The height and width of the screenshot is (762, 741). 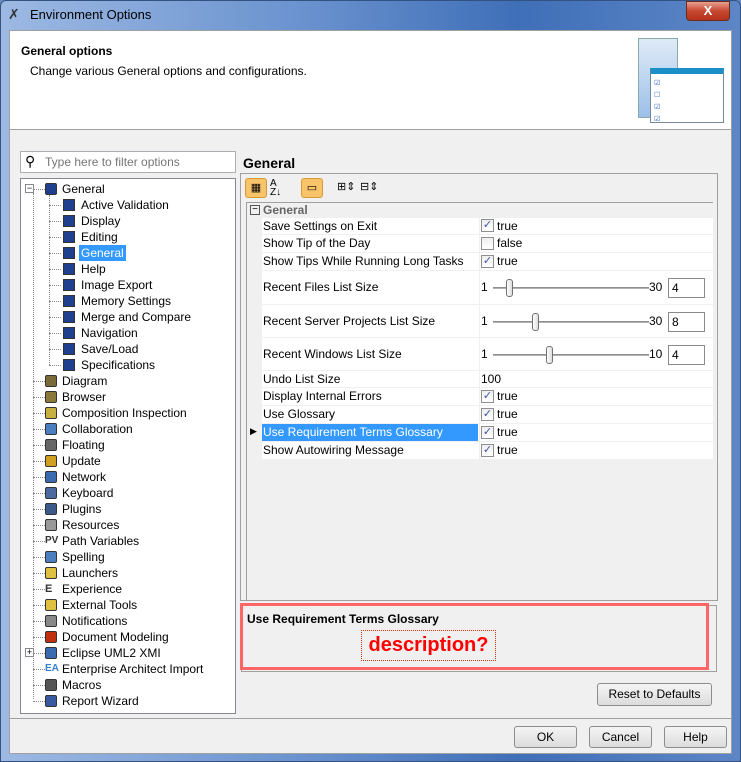 I want to click on tree-item: Report Wizard, so click(x=128, y=701).